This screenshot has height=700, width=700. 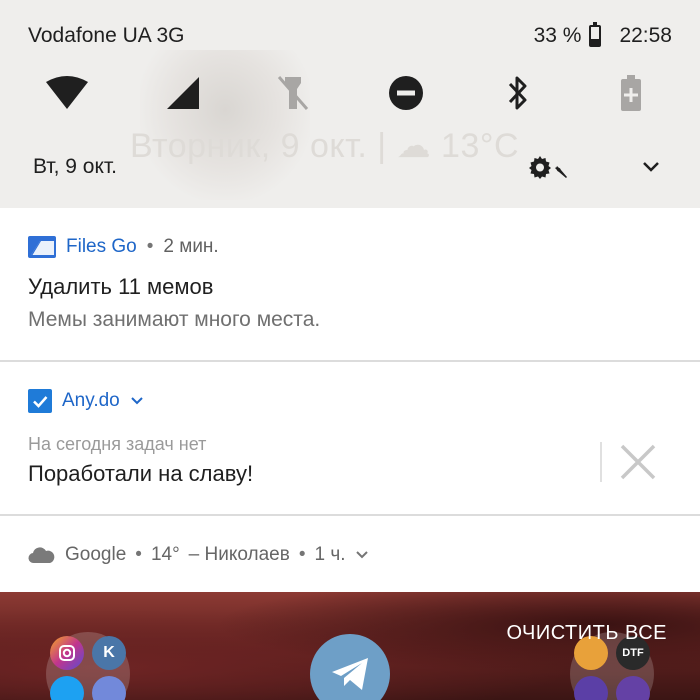 What do you see at coordinates (40, 401) in the screenshot?
I see `anydo-icon` at bounding box center [40, 401].